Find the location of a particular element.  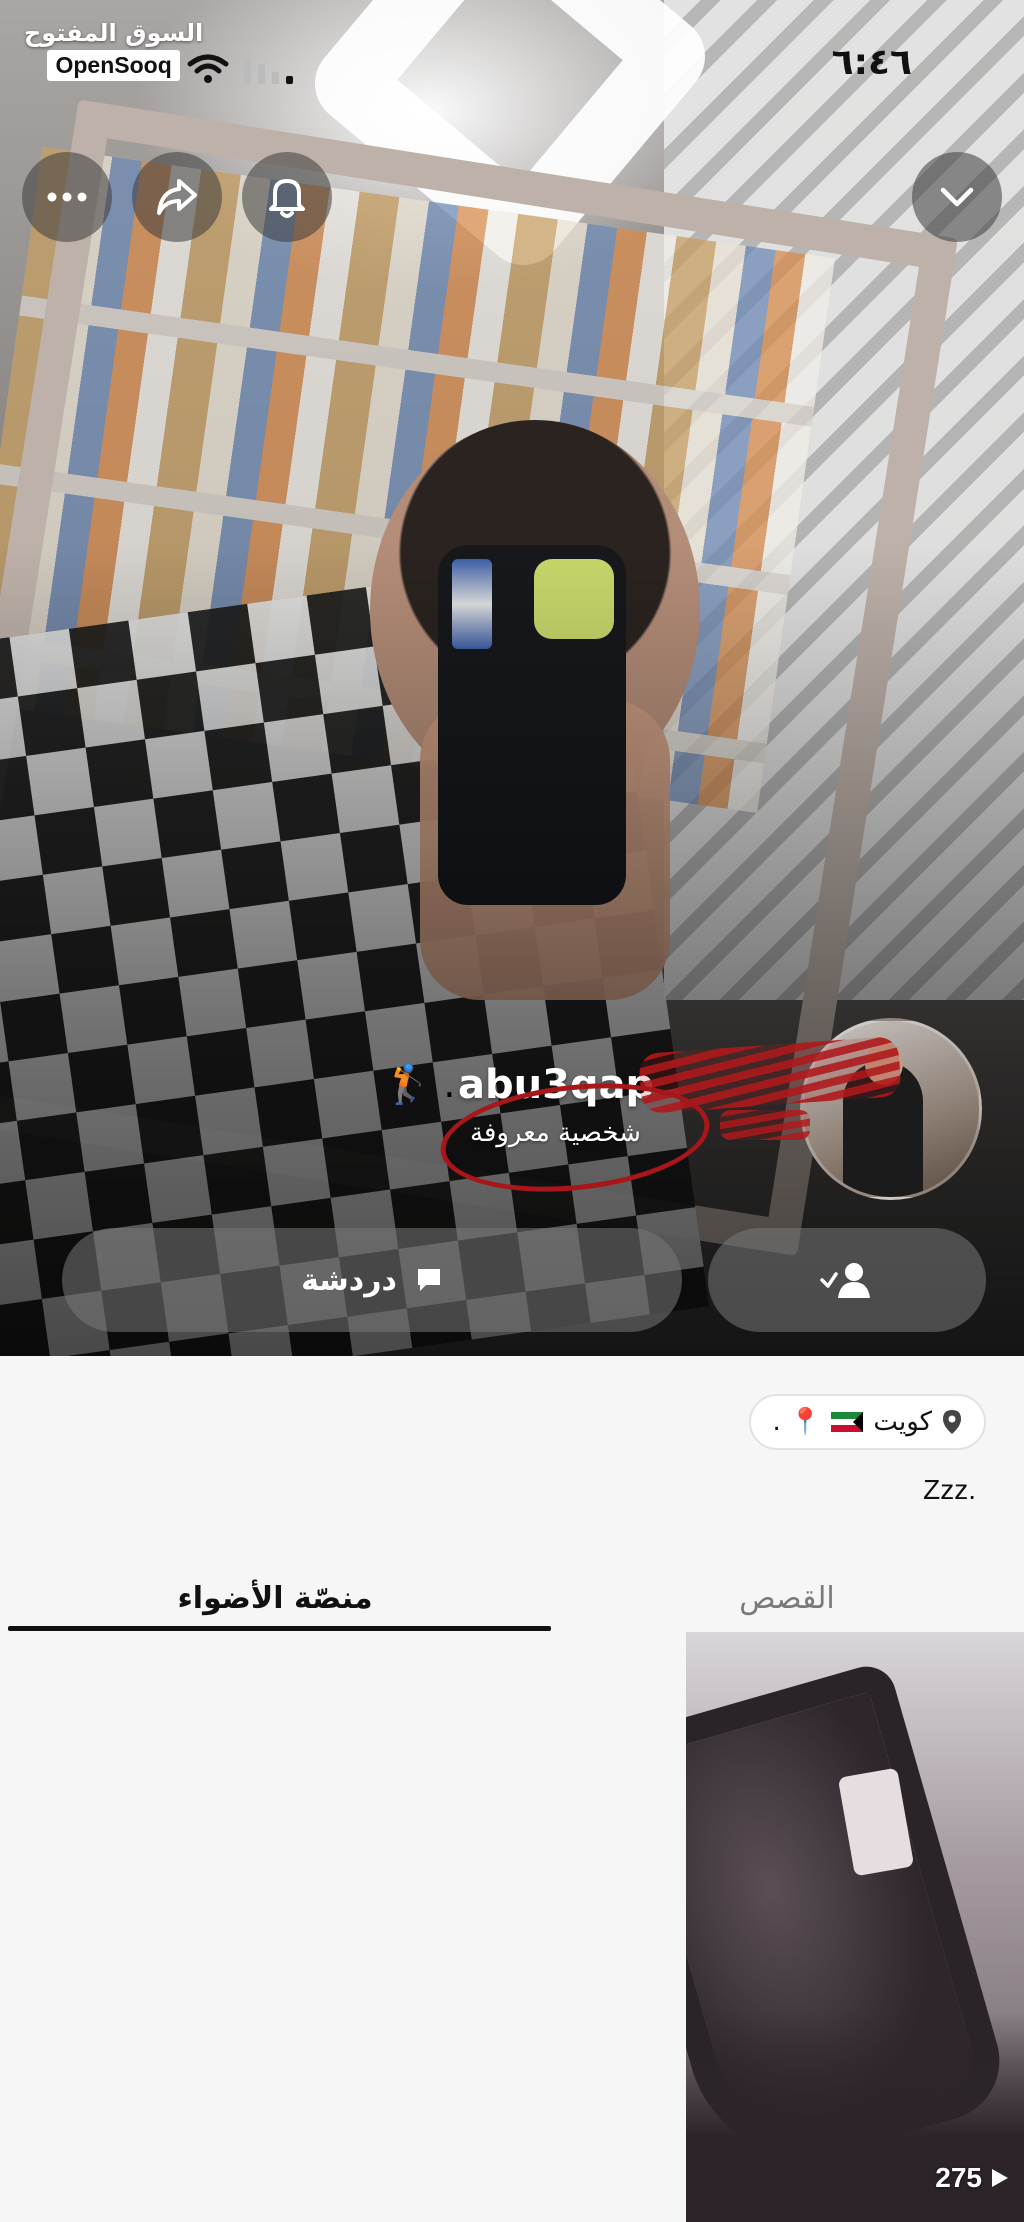

location-chip: كويت 📍 . is located at coordinates (867, 1422).